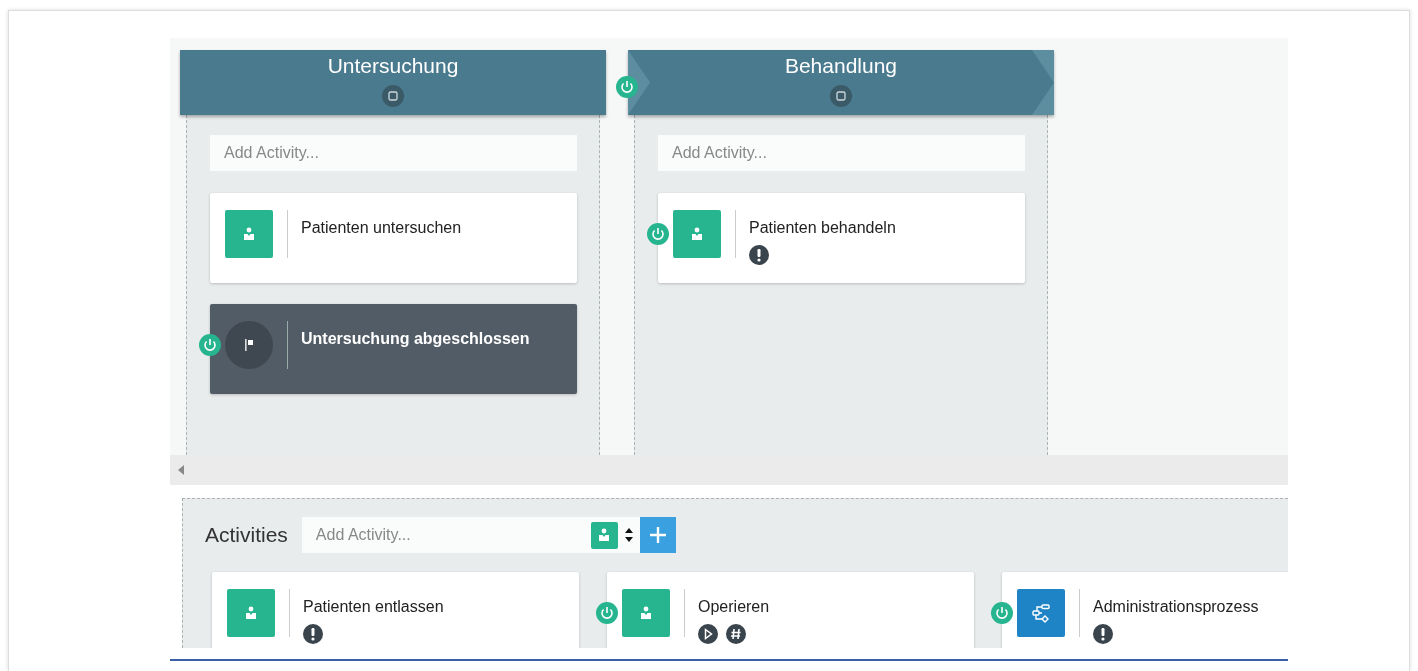 The image size is (1418, 671). What do you see at coordinates (729, 470) in the screenshot?
I see `horizontal-scrollbar` at bounding box center [729, 470].